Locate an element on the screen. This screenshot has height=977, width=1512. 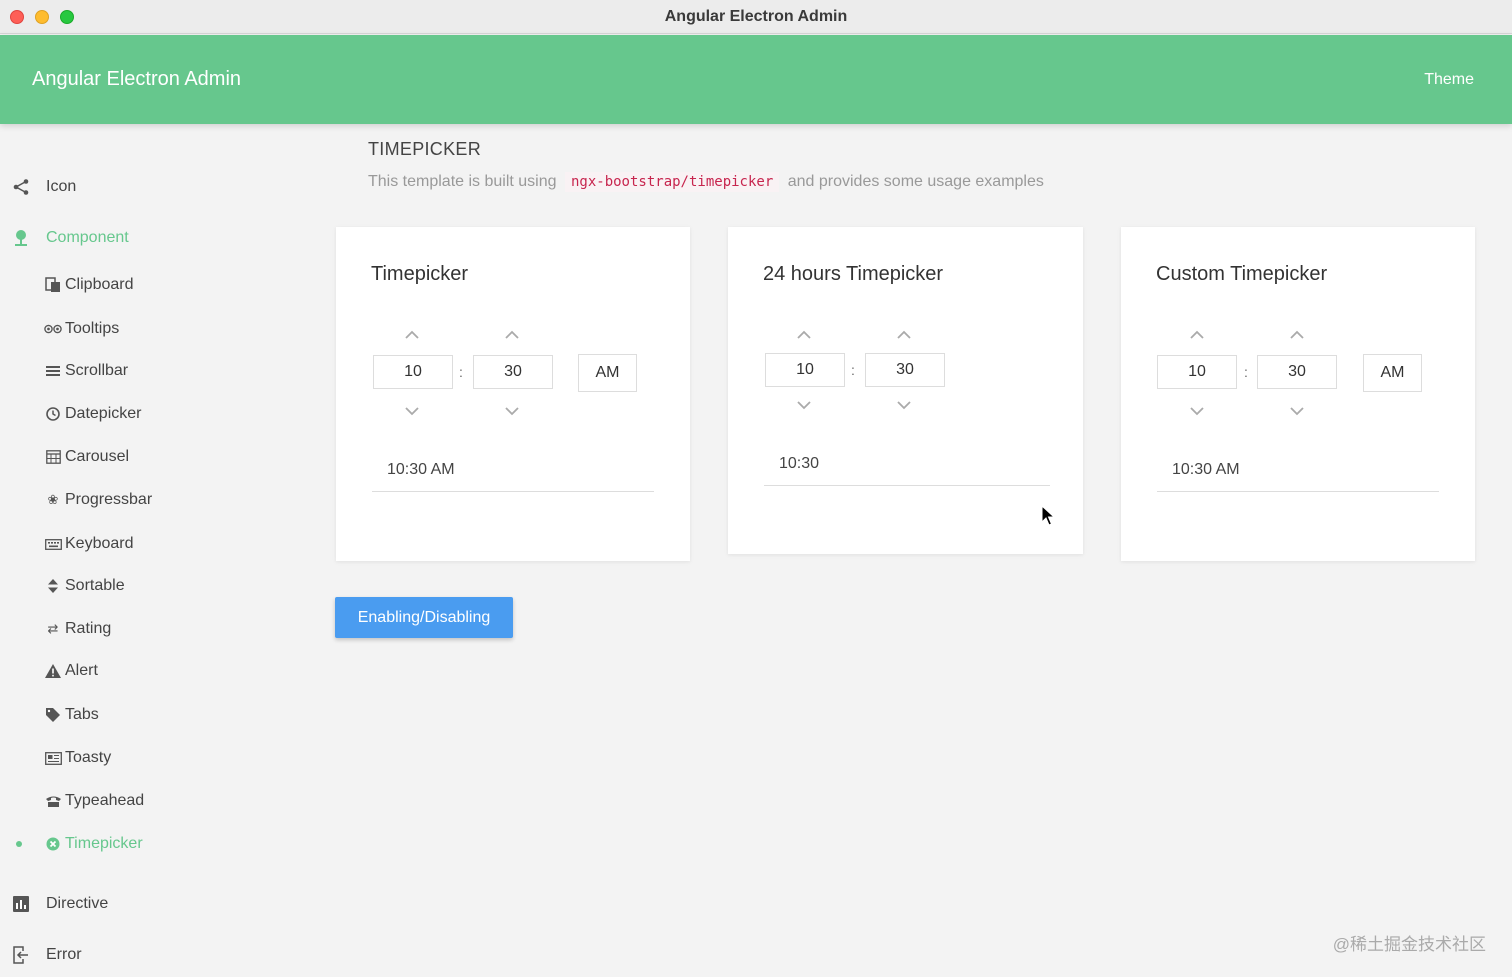
tooltips-icon is located at coordinates (53, 329).